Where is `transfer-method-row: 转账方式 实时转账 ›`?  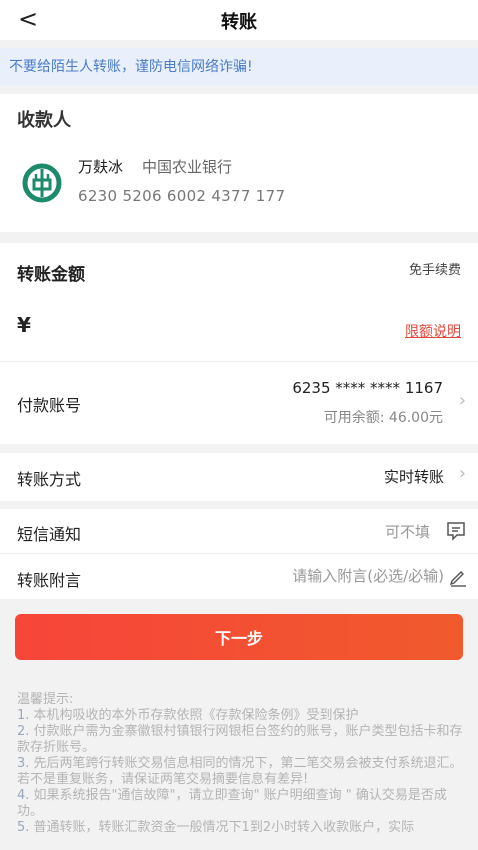
transfer-method-row: 转账方式 实时转账 › is located at coordinates (239, 477).